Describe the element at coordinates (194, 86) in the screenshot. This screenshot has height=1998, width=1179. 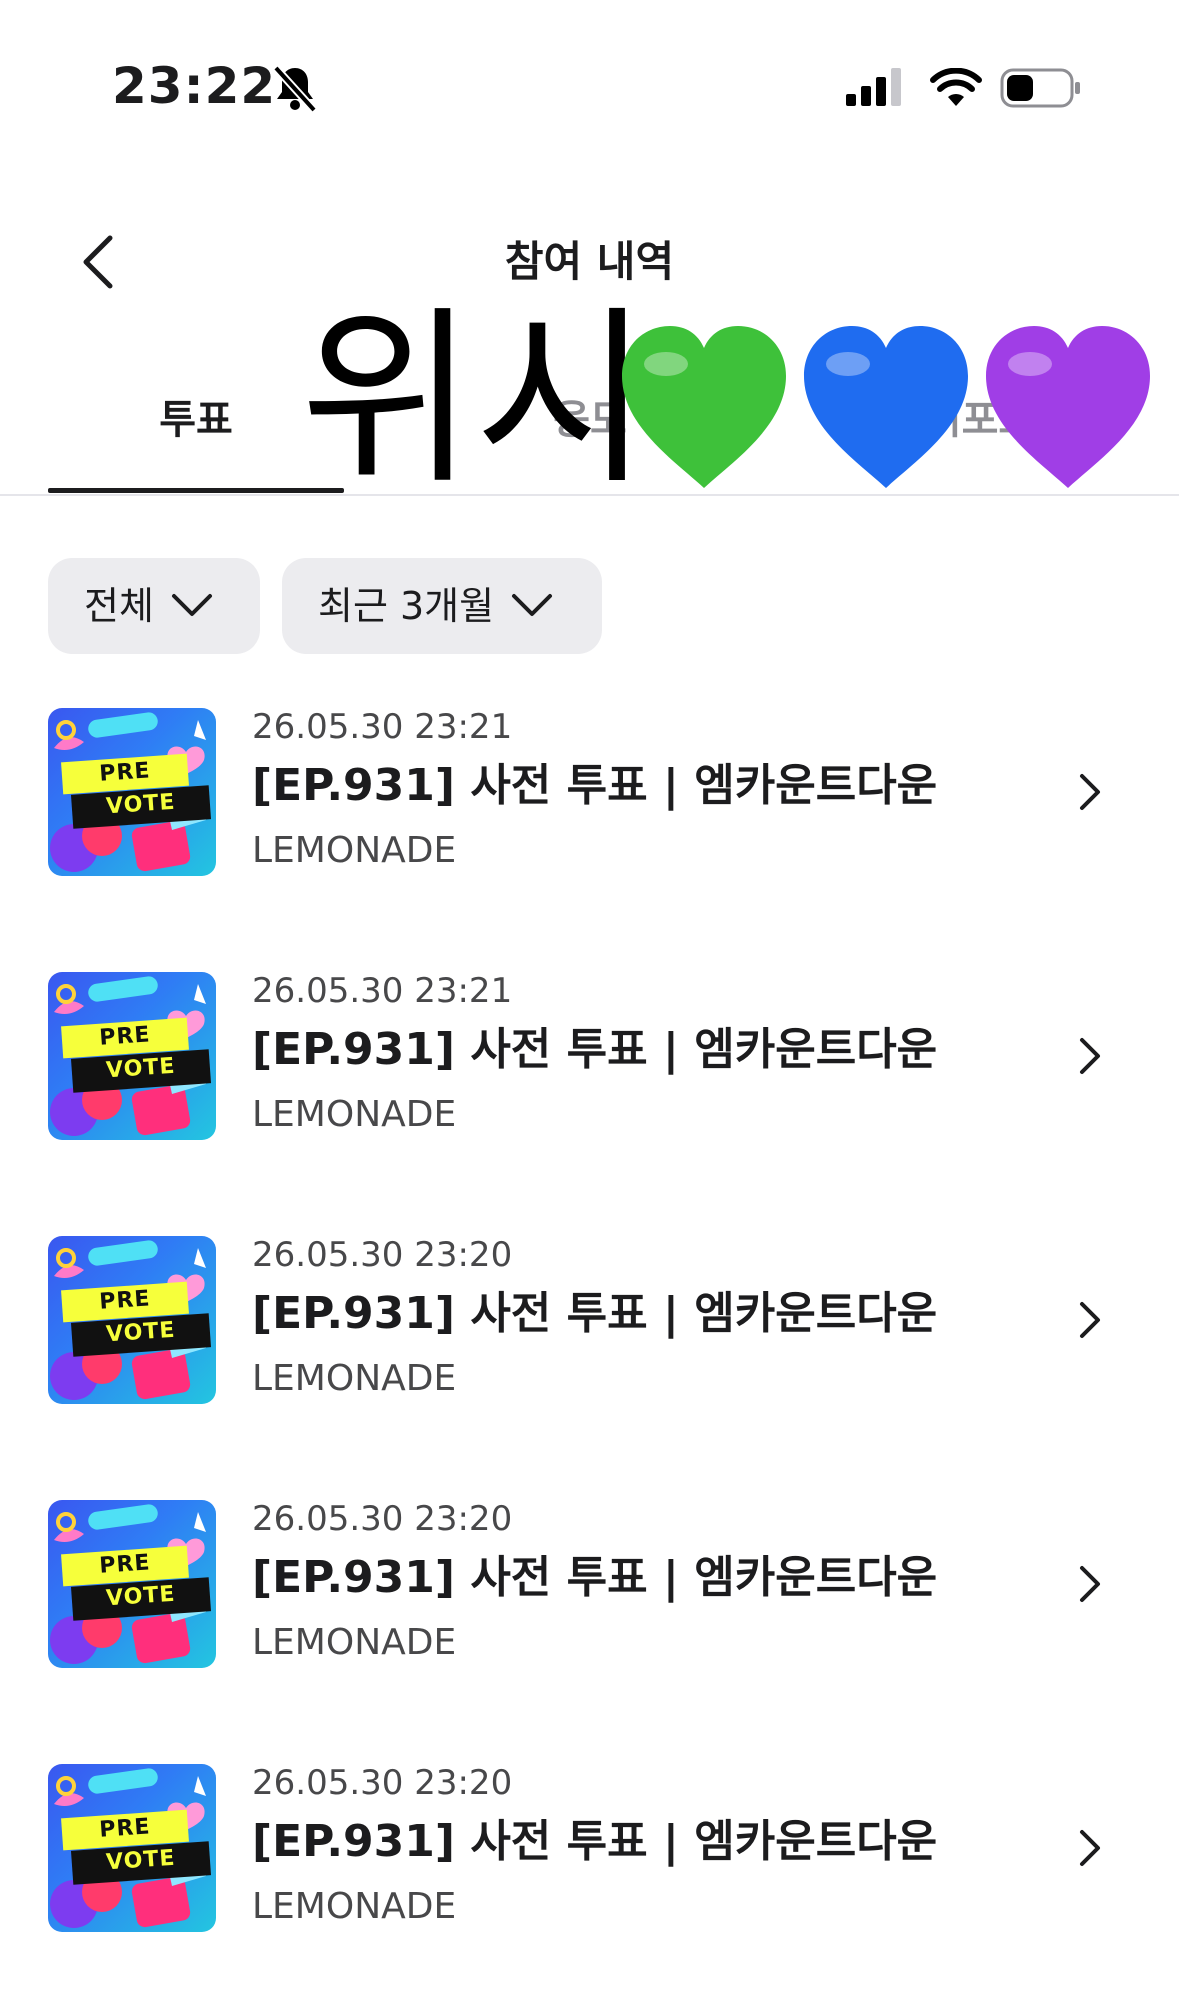
I see `status-time: 23:22` at that location.